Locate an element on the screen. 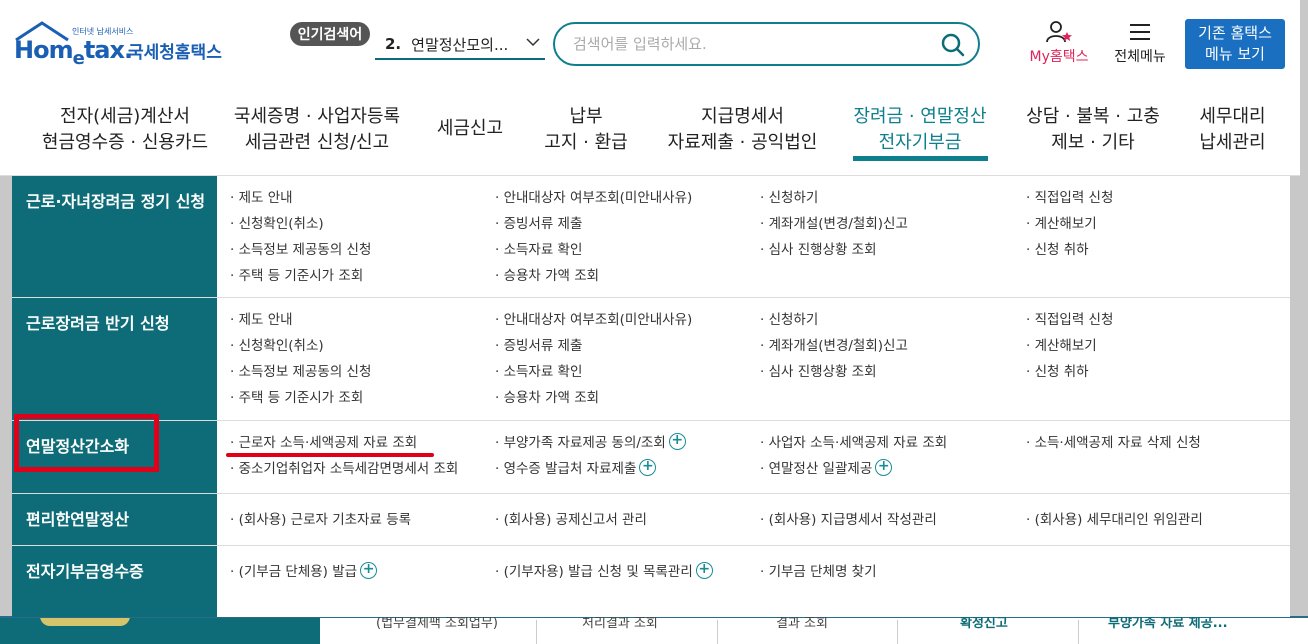 This screenshot has height=644, width=1308. gnb-label: 지급명세서 is located at coordinates (742, 116).